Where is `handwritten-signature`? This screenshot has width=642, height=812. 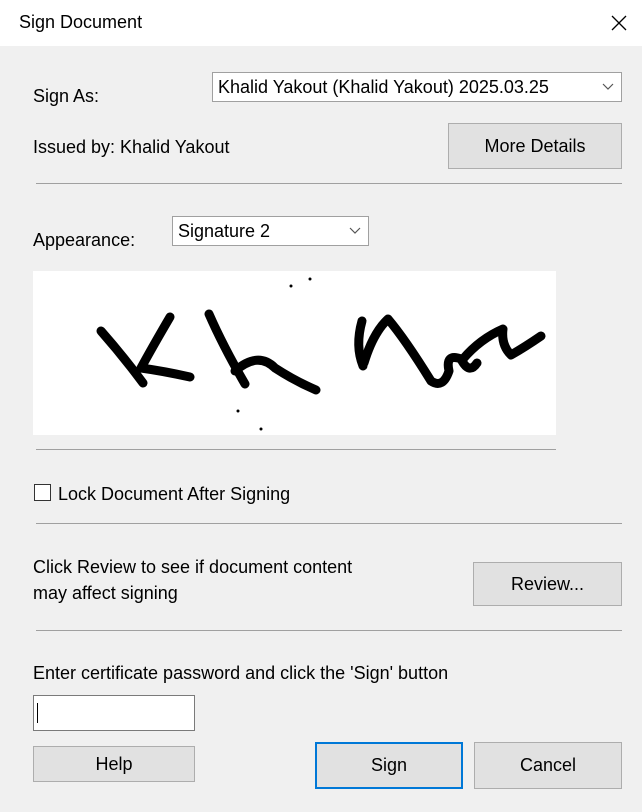 handwritten-signature is located at coordinates (321, 354).